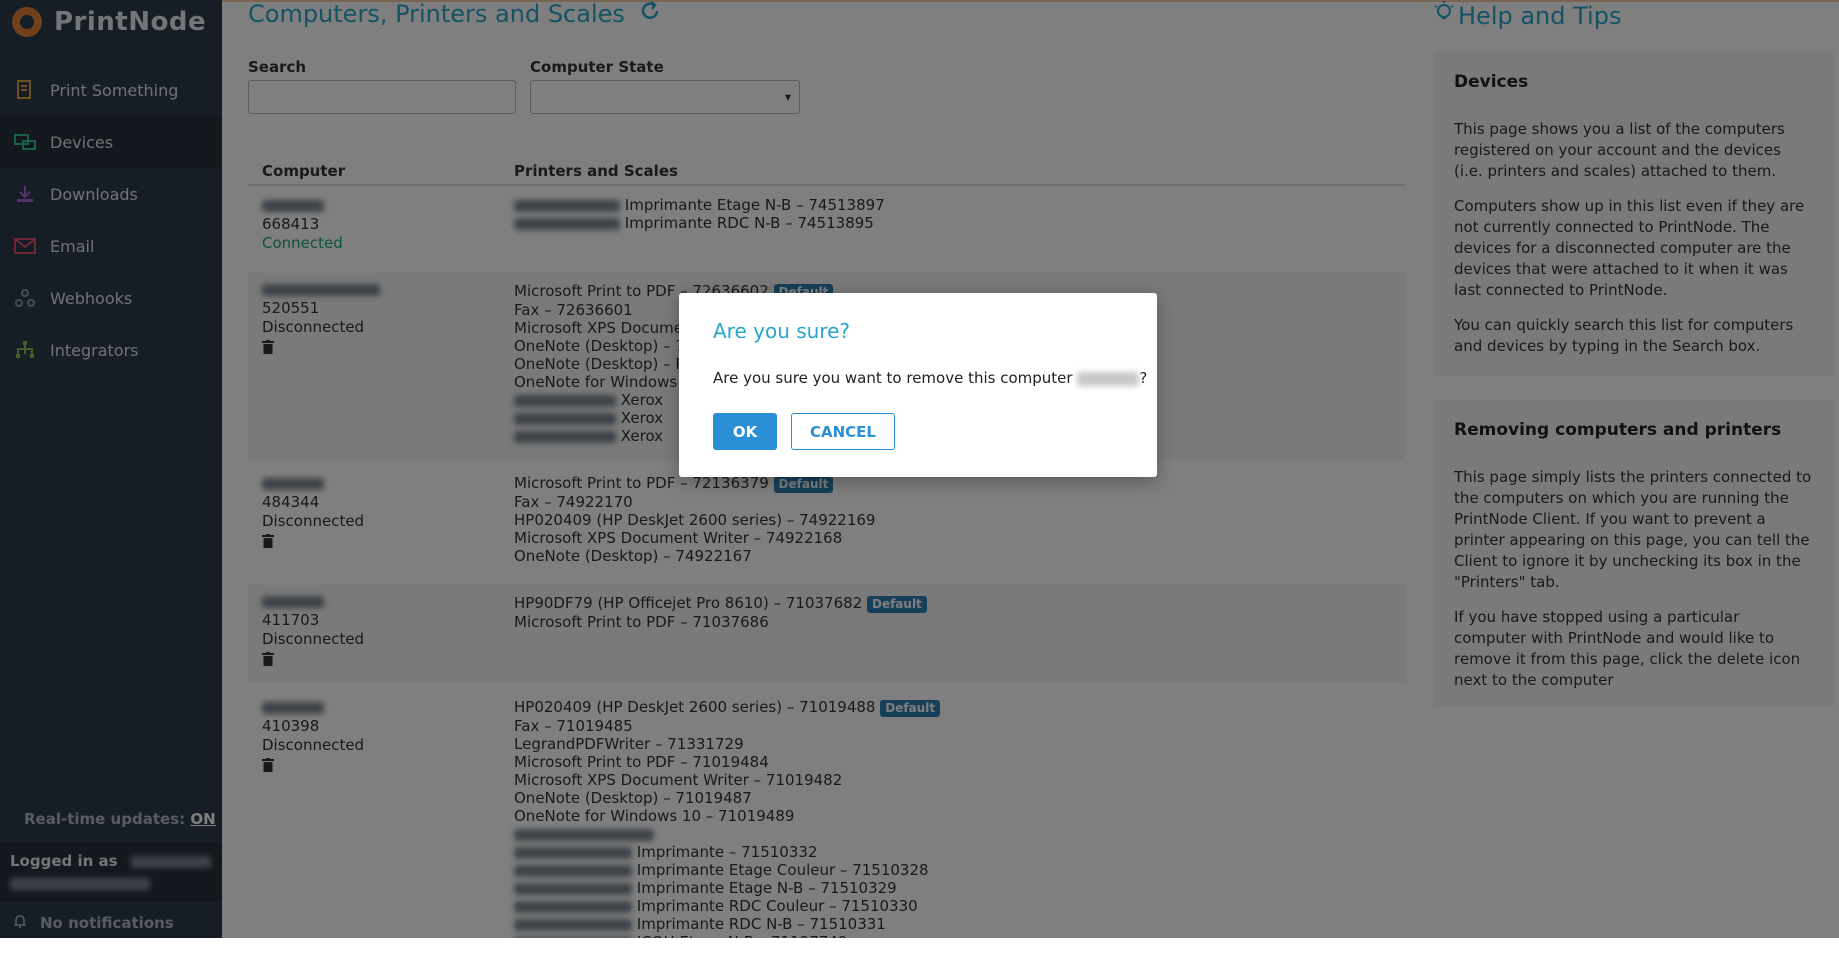 The height and width of the screenshot is (965, 1839). I want to click on dialog-title: Are you sure?, so click(782, 331).